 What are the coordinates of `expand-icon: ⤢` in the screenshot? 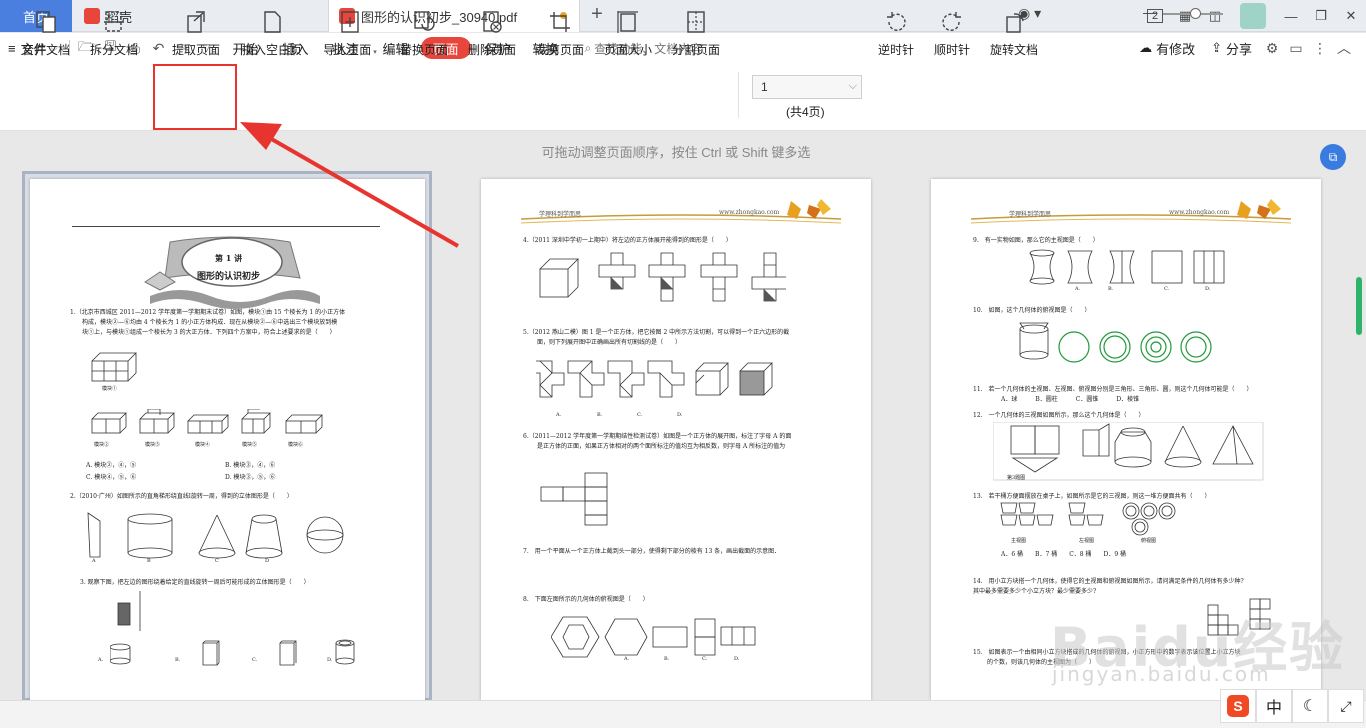 It's located at (1346, 706).